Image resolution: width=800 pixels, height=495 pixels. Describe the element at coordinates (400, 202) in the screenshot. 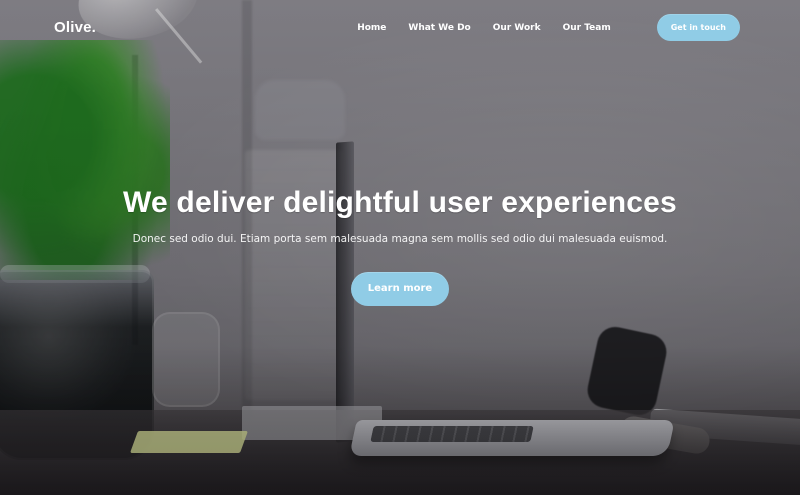

I see `hero-headline: We deliver delightful user experiences` at that location.